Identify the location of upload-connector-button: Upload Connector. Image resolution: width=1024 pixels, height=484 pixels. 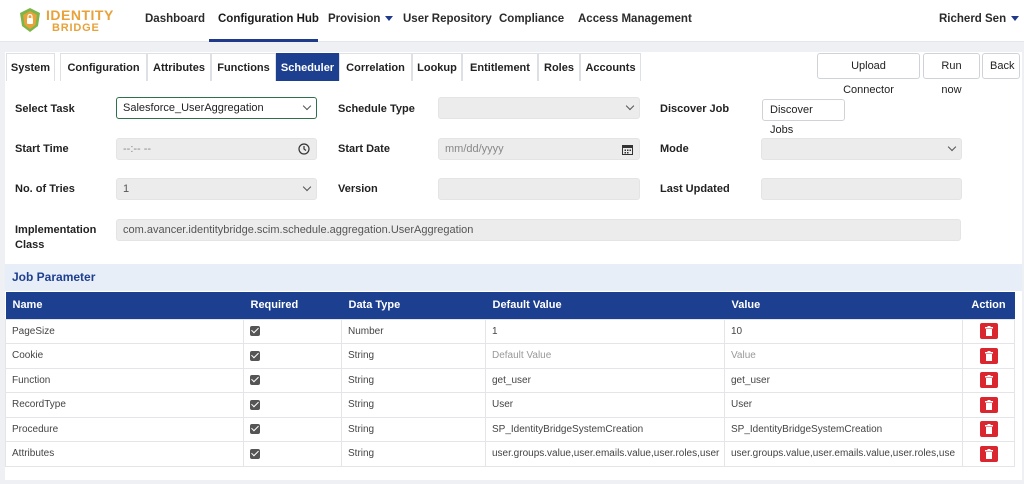
(868, 74).